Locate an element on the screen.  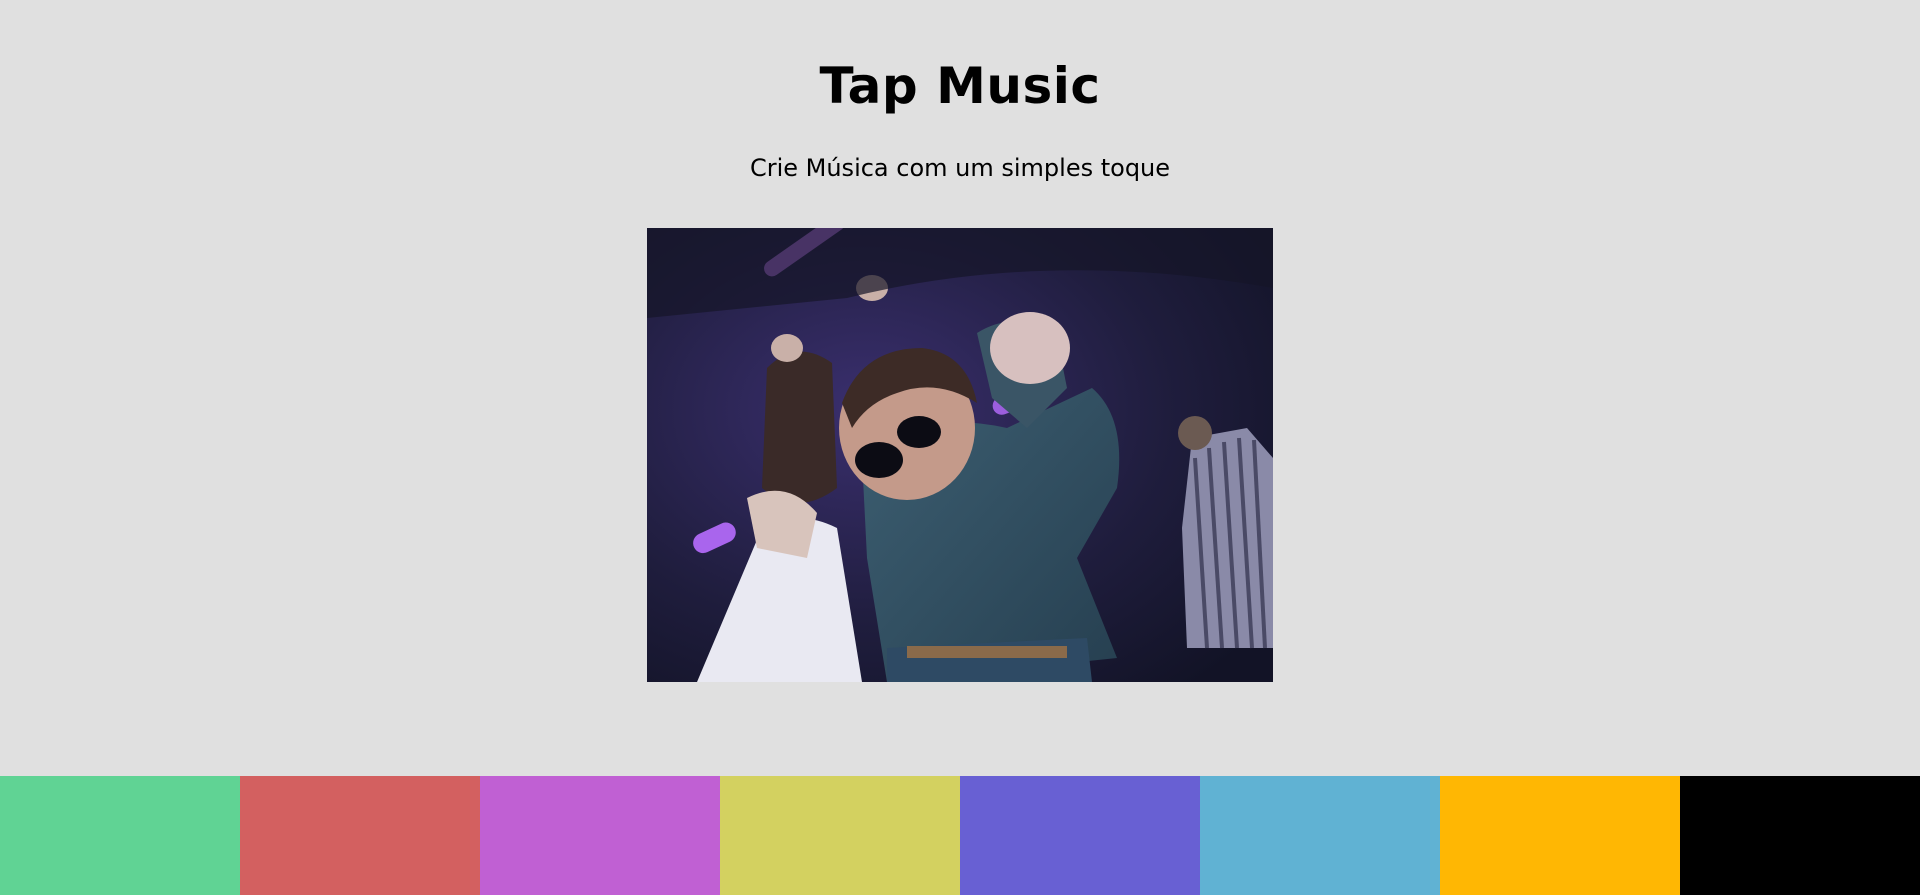
sound-pads is located at coordinates (960, 835).